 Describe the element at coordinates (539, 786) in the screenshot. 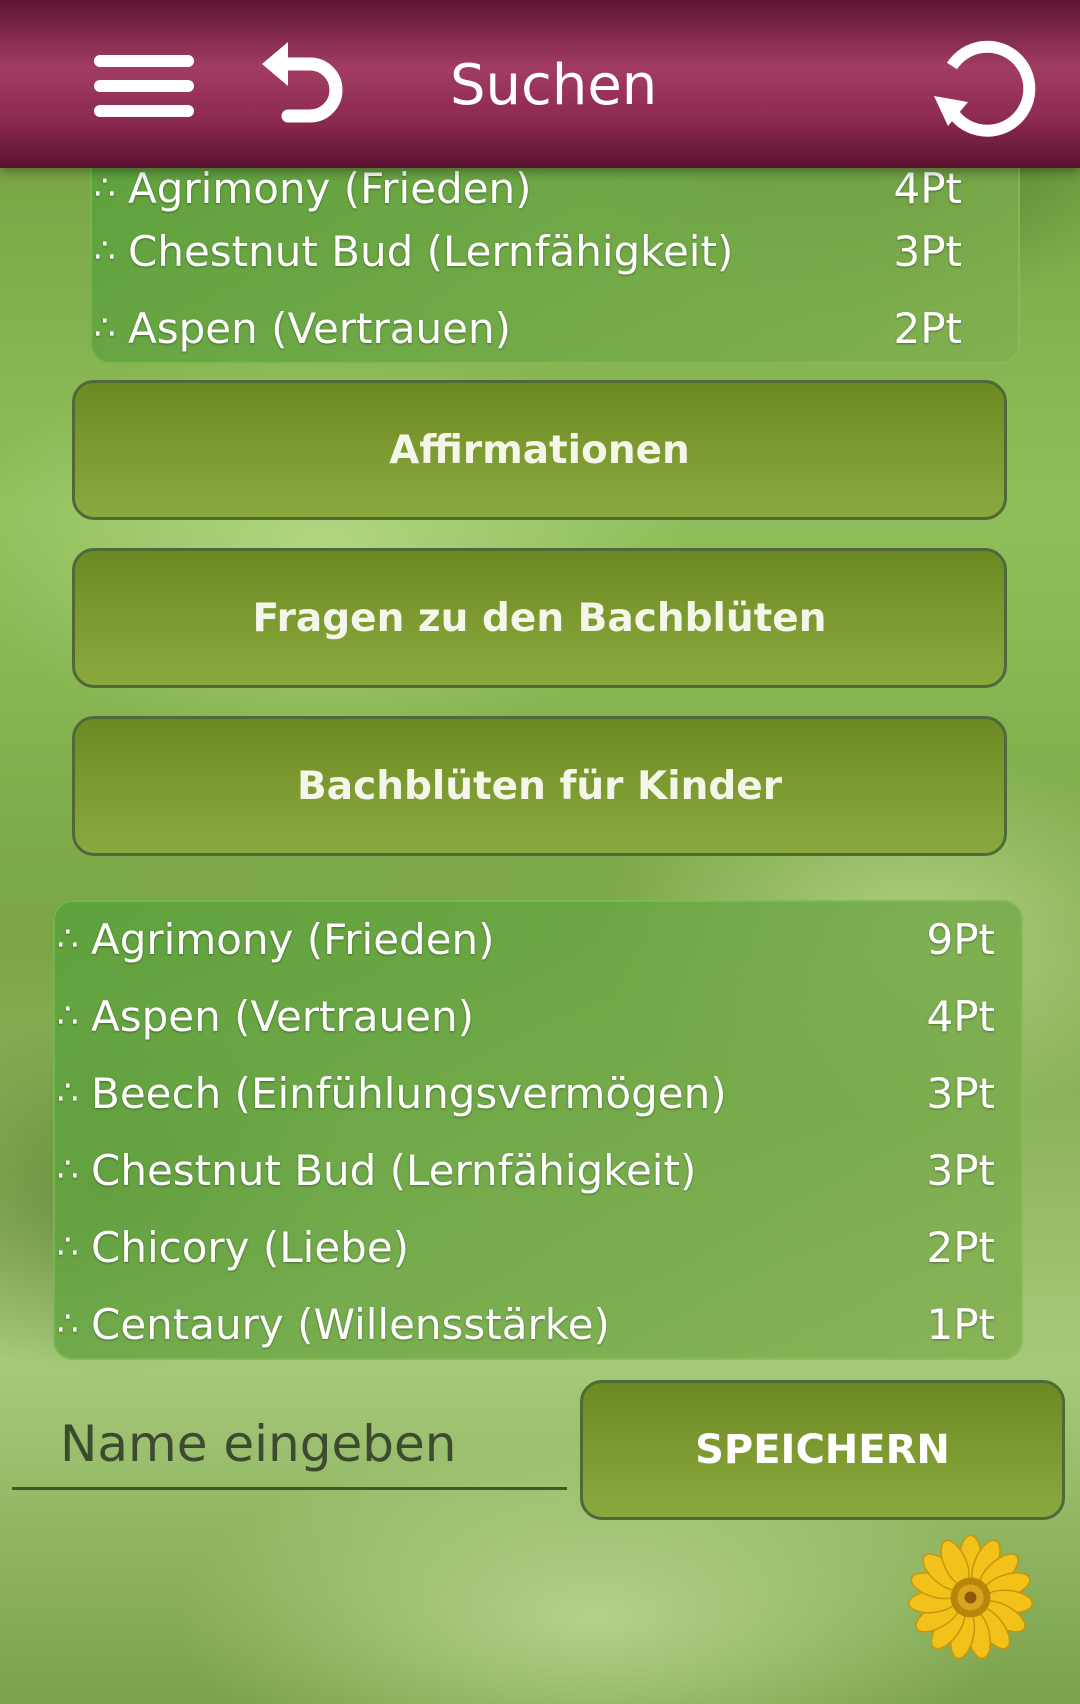

I see `kinder-button: Bachblüten für Kinder` at that location.